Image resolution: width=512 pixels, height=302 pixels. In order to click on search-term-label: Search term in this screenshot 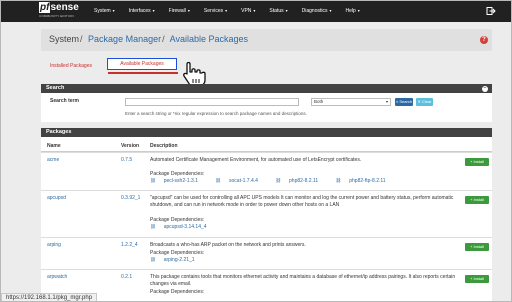, I will do `click(64, 101)`.